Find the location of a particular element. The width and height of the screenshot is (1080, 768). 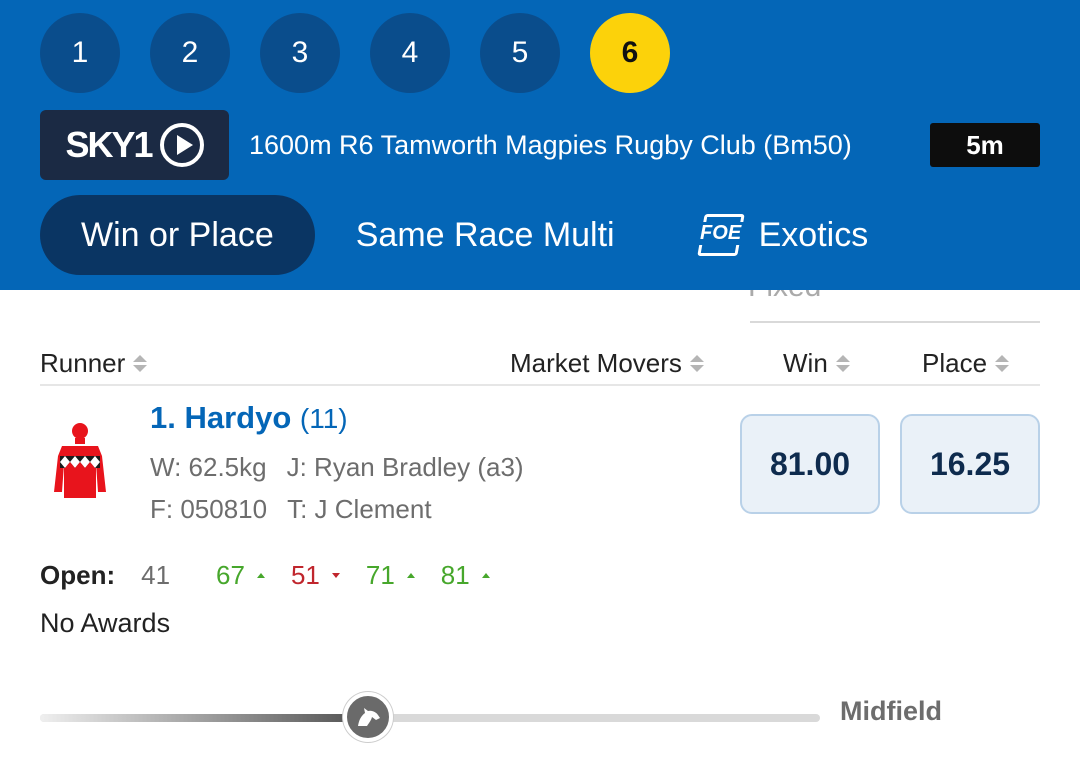

runner-table-header: Runner Market Movers Win Place is located at coordinates (540, 363).